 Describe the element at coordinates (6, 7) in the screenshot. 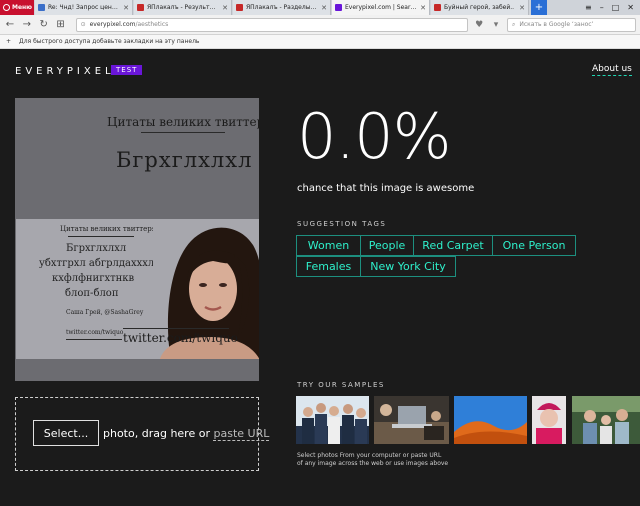

I see `opera-logo-icon` at that location.